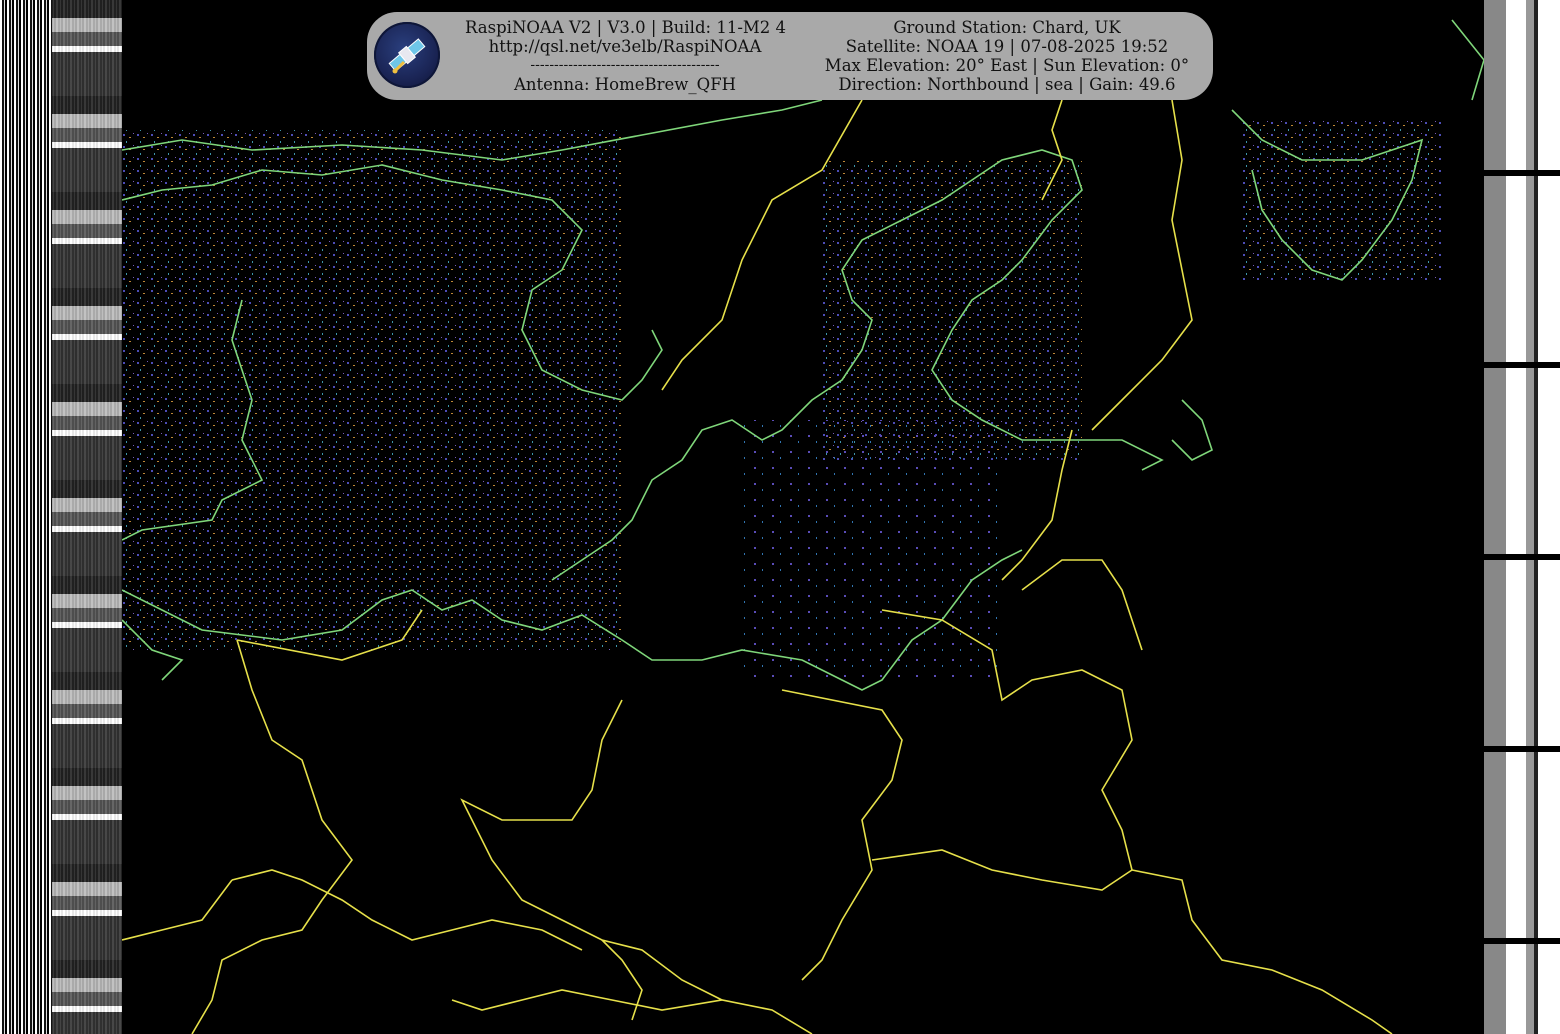 Image resolution: width=1560 pixels, height=1034 pixels. I want to click on ground-station-text: Ground Station: Chard, UK, so click(1007, 27).